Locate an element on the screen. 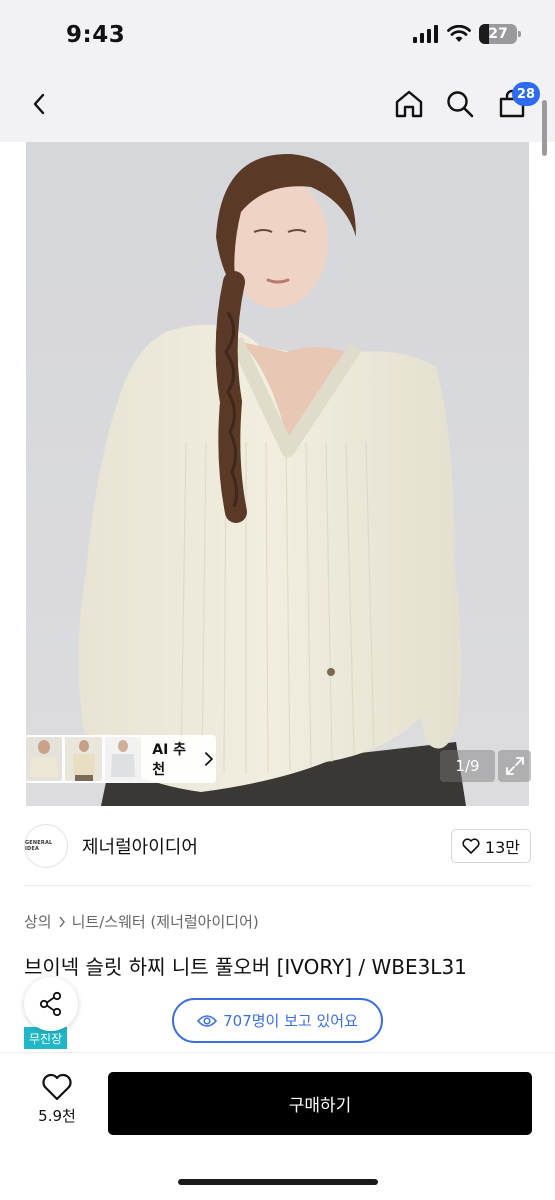 The width and height of the screenshot is (555, 1200). share-button is located at coordinates (51, 1004).